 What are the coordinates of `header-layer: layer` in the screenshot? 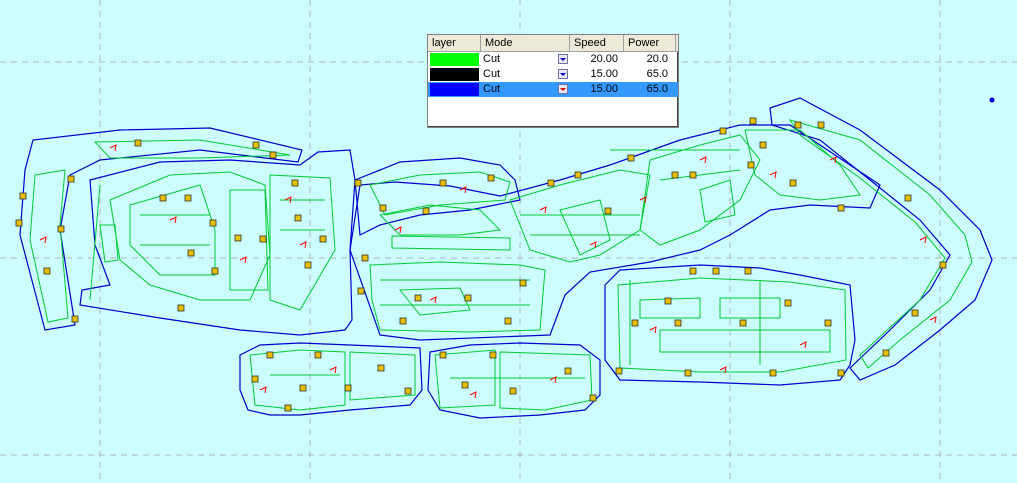 It's located at (454, 43).